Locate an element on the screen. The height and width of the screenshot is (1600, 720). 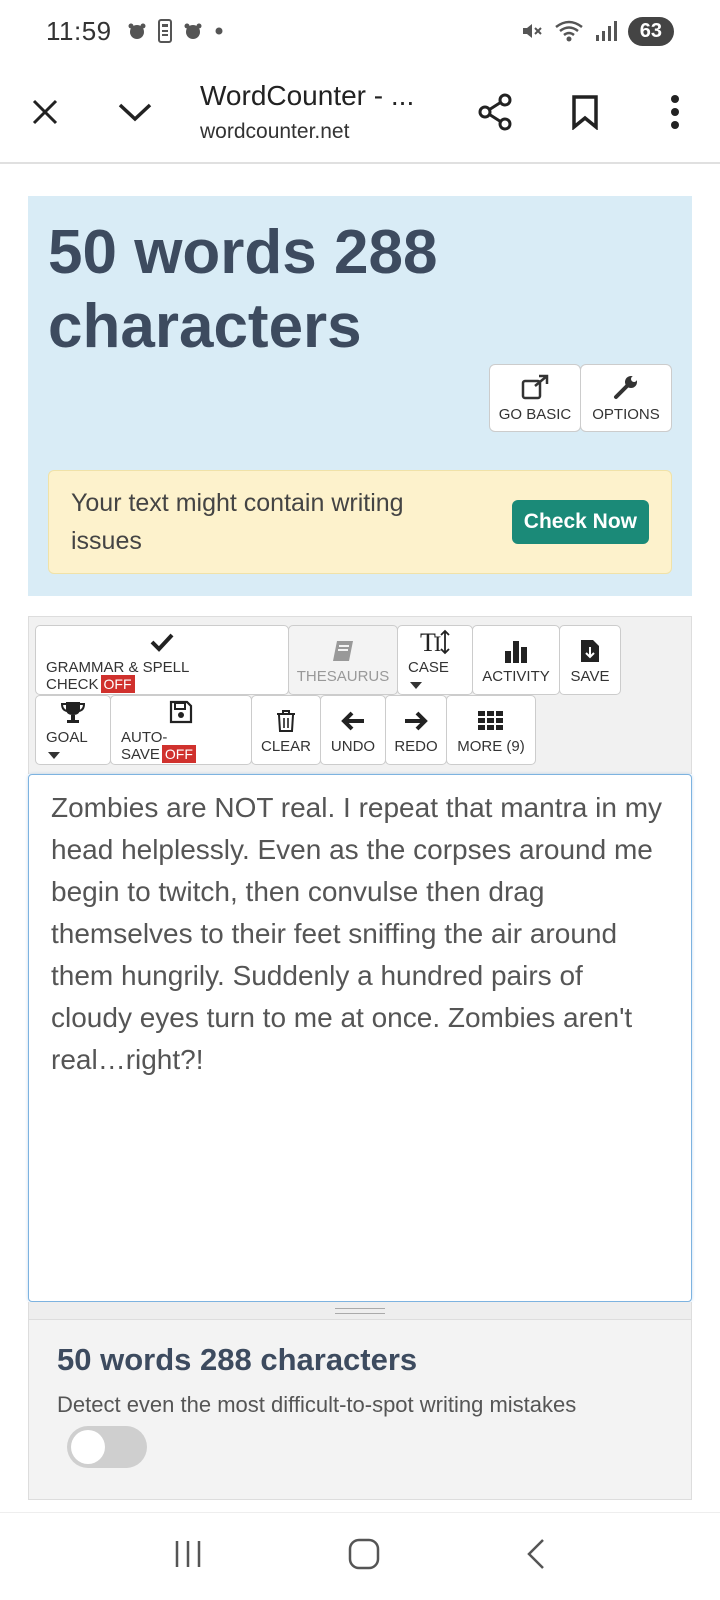
case-caret-icon is located at coordinates (416, 685).